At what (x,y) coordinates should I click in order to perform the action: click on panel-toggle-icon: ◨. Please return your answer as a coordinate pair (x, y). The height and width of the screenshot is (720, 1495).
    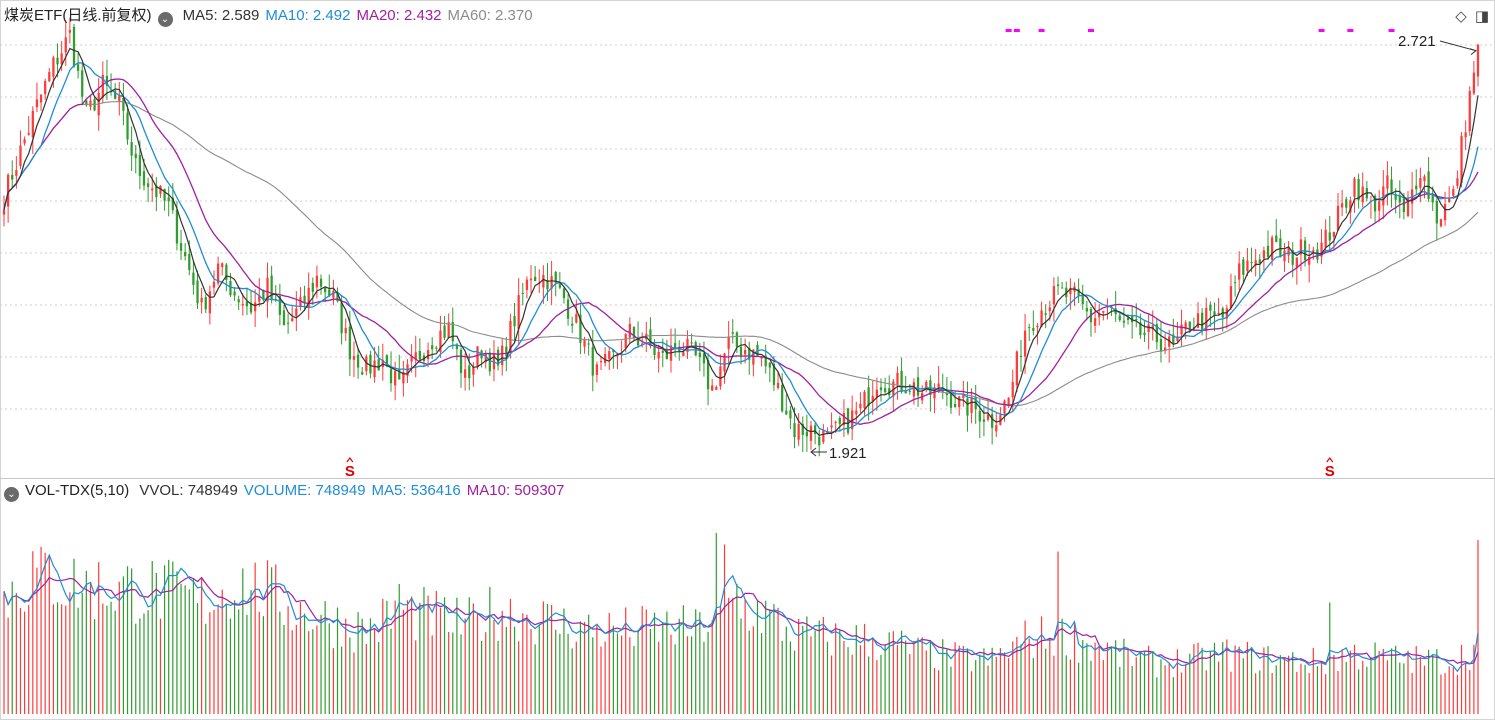
    Looking at the image, I should click on (1482, 16).